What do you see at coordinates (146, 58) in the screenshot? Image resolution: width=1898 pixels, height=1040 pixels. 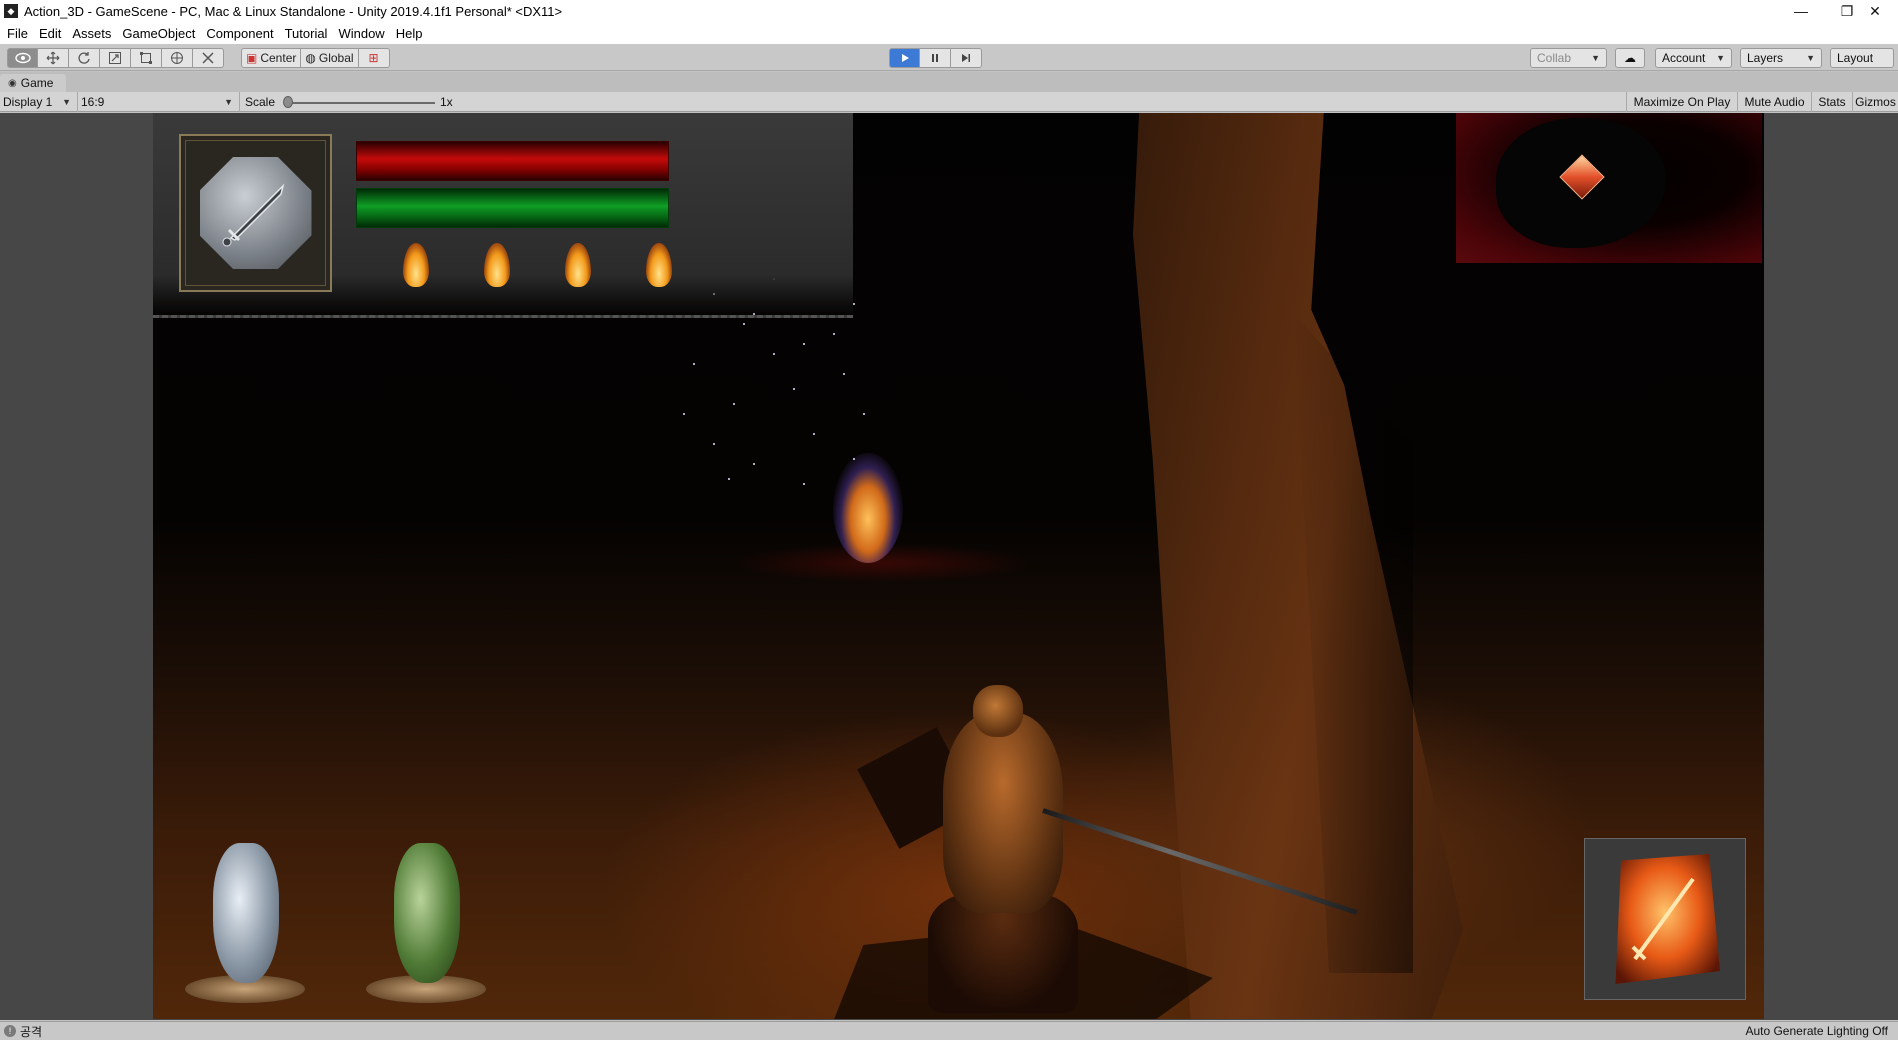 I see `rect-tool-icon` at bounding box center [146, 58].